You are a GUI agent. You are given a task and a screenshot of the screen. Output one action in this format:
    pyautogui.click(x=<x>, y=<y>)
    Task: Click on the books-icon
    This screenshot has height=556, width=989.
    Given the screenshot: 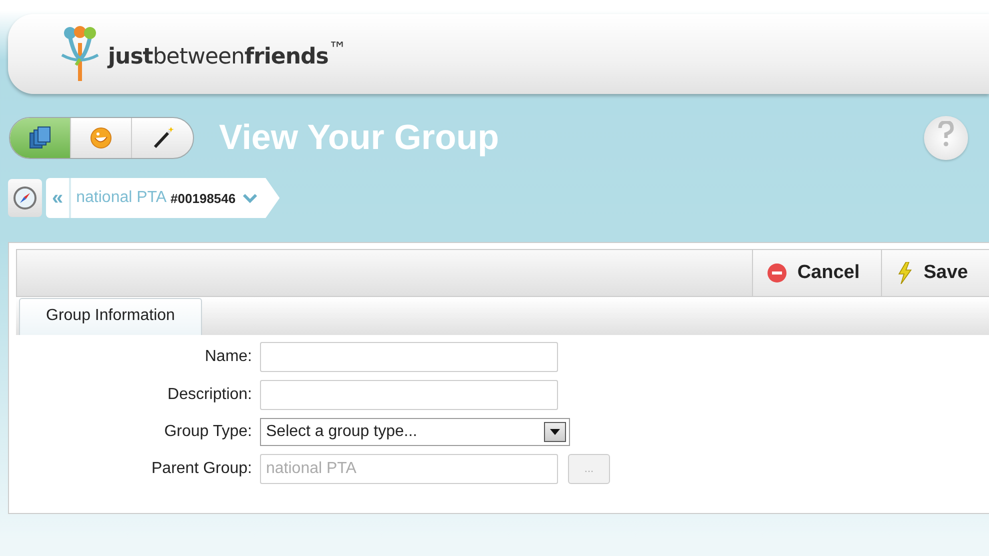 What is the action you would take?
    pyautogui.click(x=40, y=138)
    